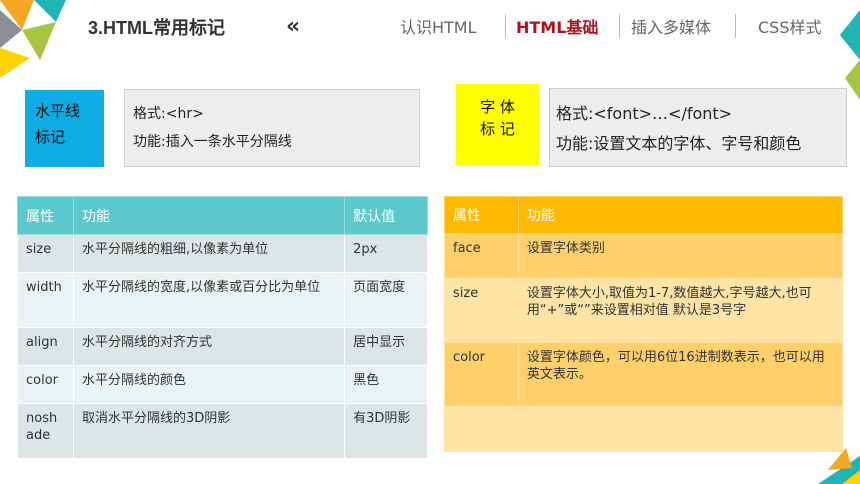 This screenshot has width=860, height=484. I want to click on deco-triangle-yellow-bottom, so click(851, 477).